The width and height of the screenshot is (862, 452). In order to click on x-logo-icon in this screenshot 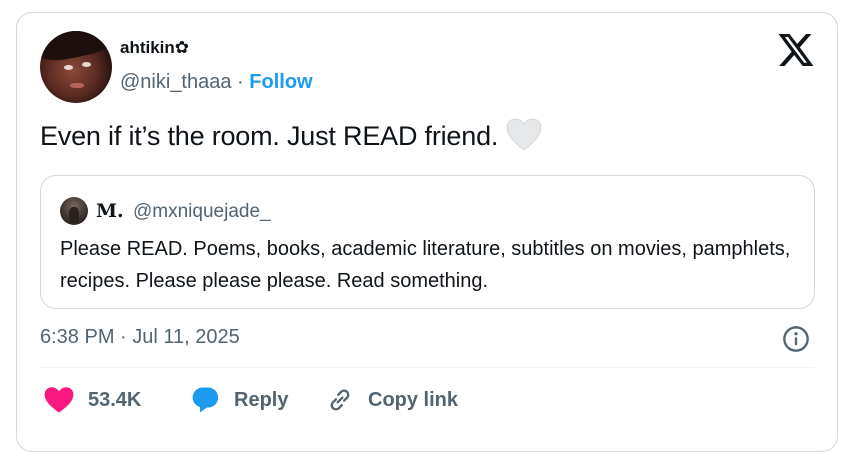, I will do `click(796, 50)`.